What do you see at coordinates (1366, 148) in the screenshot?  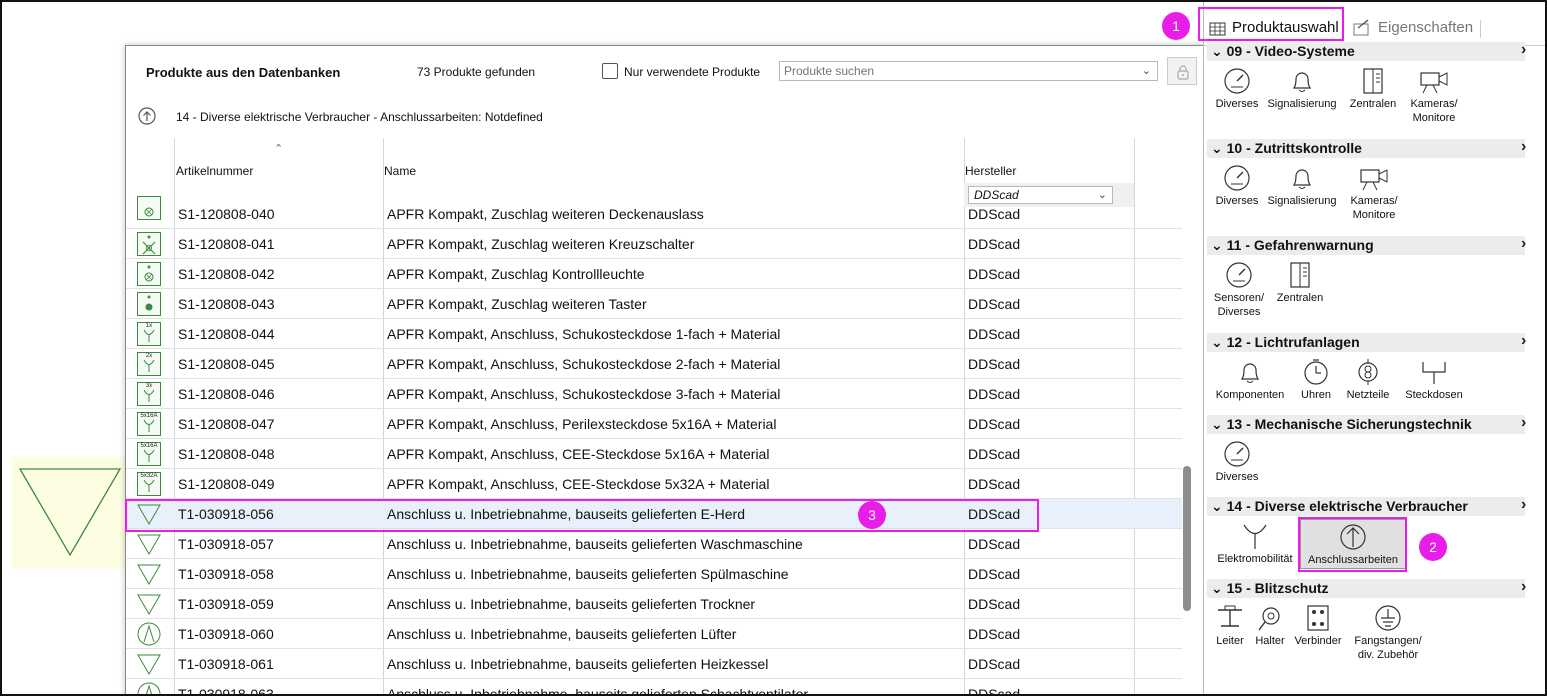 I see `section-header: ⌄ 10 - Zutrittskontrolle` at bounding box center [1366, 148].